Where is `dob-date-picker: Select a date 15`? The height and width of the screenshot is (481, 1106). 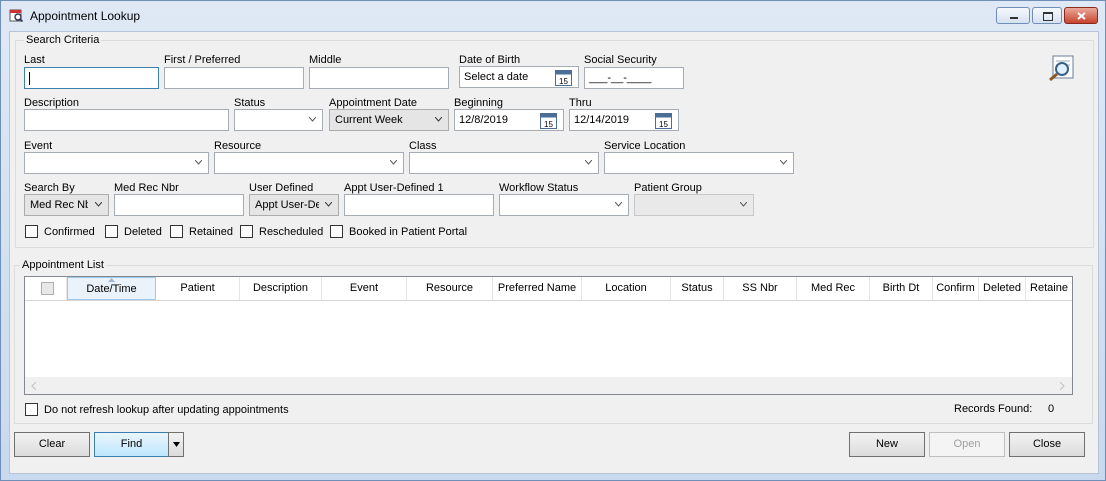 dob-date-picker: Select a date 15 is located at coordinates (519, 77).